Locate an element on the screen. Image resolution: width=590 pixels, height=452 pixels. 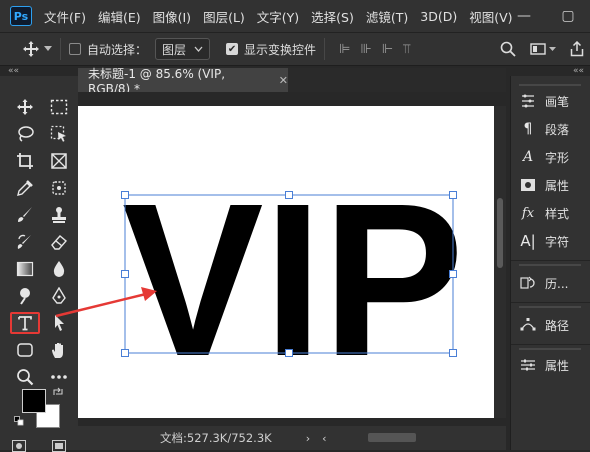
document-size-info: 文档:527.3K/752.3K is located at coordinates (216, 438).